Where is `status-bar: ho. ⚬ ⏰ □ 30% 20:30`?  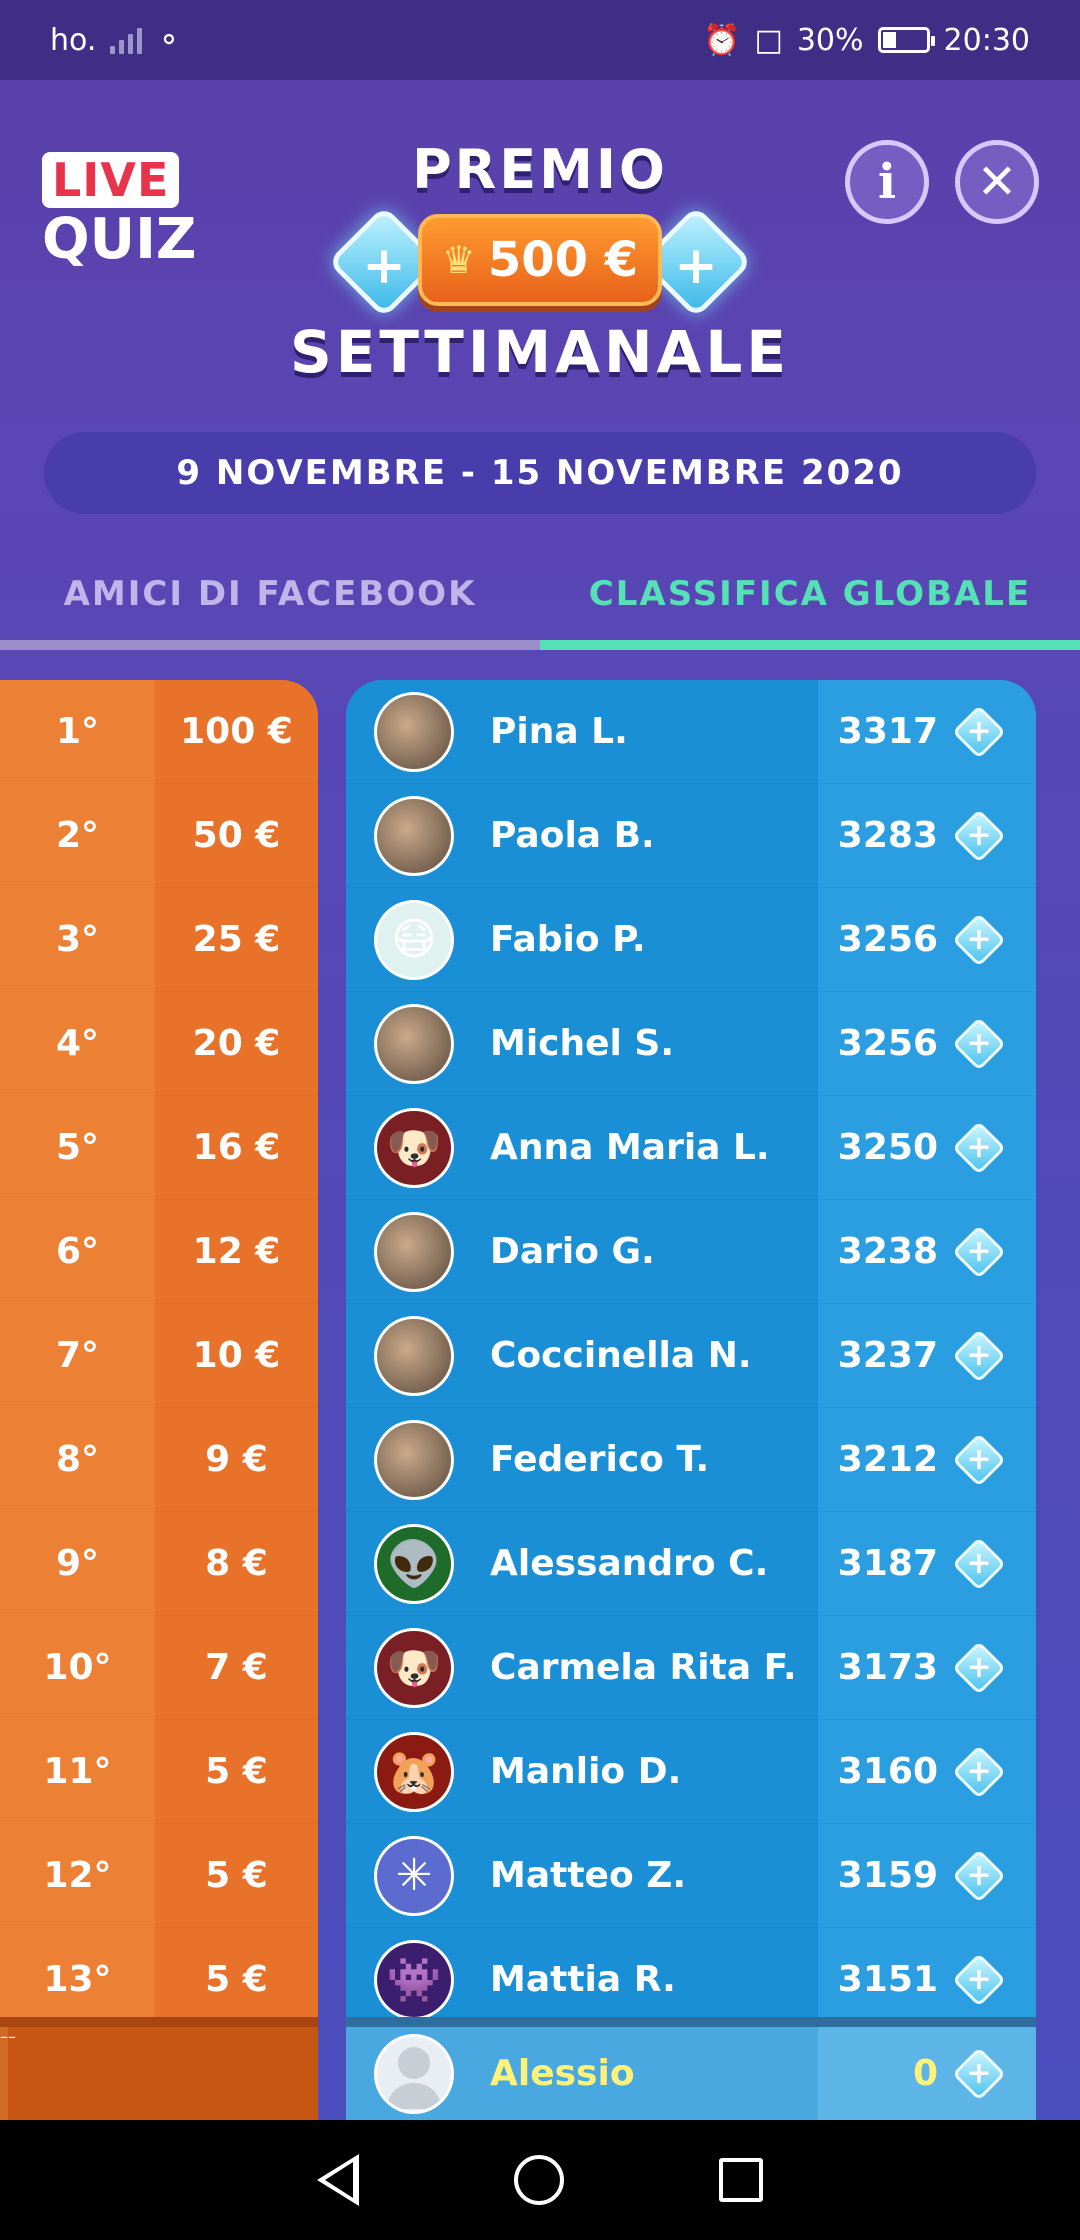 status-bar: ho. ⚬ ⏰ □ 30% 20:30 is located at coordinates (540, 40).